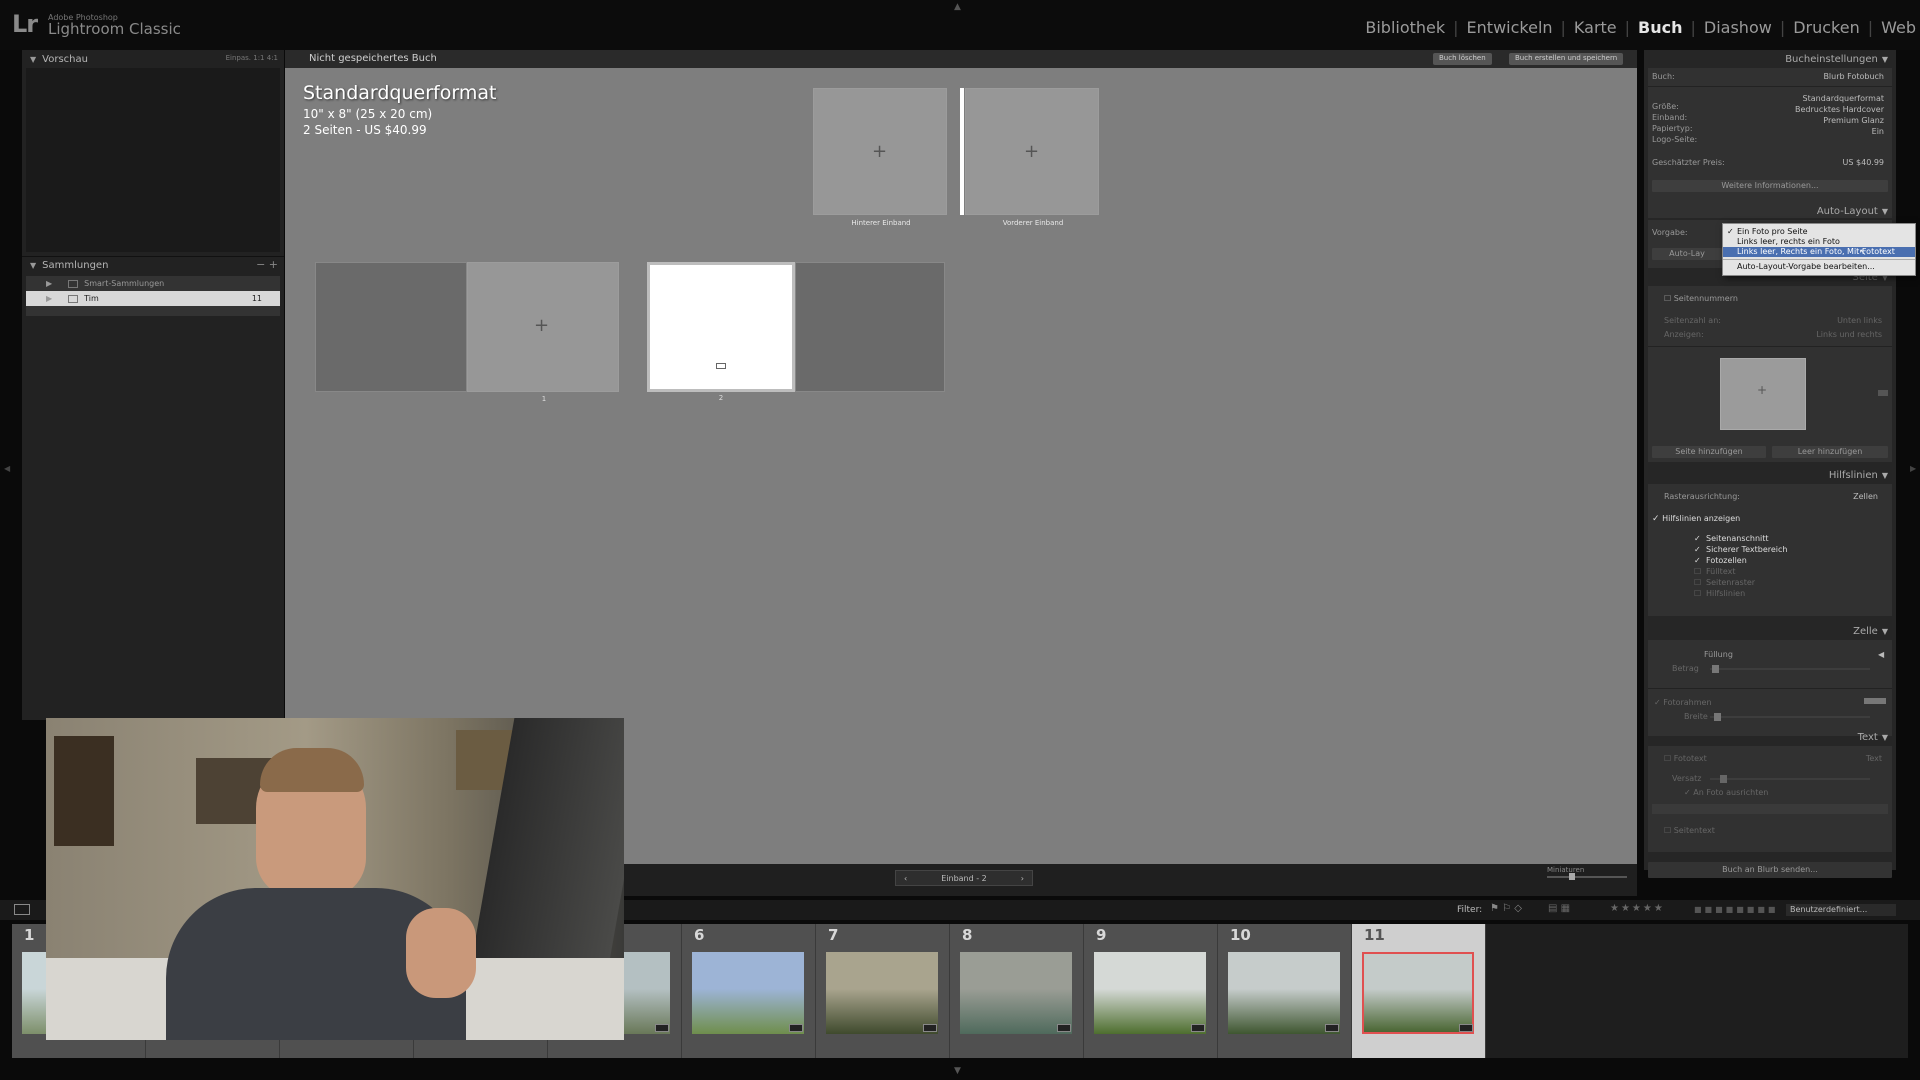  I want to click on color-label-filter: ■■■■■■■■, so click(1736, 909).